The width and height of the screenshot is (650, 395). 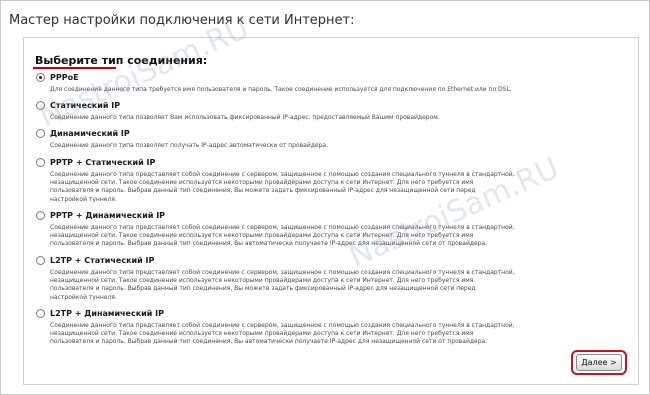 I want to click on radio-static-ip, so click(x=40, y=105).